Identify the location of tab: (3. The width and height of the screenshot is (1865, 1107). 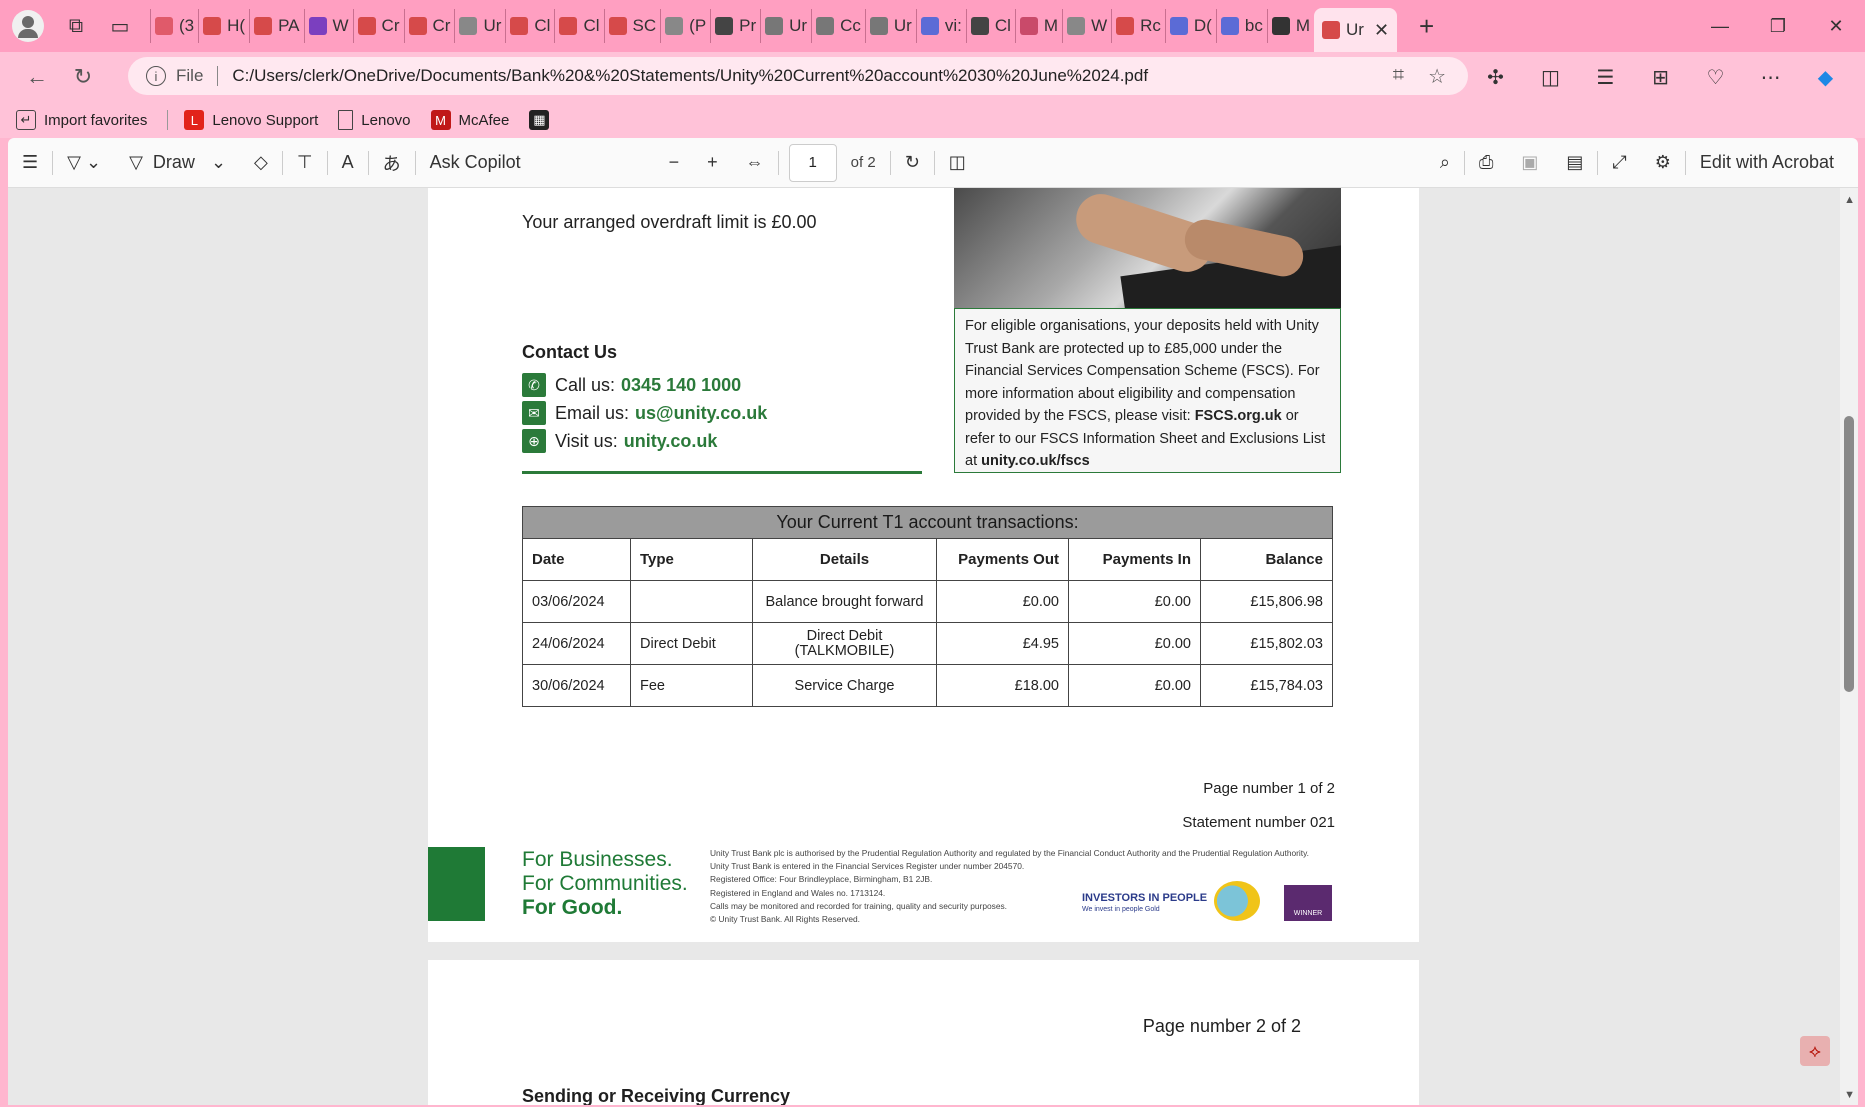
(174, 26).